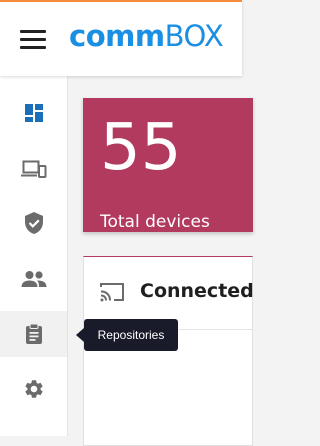 The height and width of the screenshot is (446, 320). I want to click on sidebar-item-devices, so click(33, 169).